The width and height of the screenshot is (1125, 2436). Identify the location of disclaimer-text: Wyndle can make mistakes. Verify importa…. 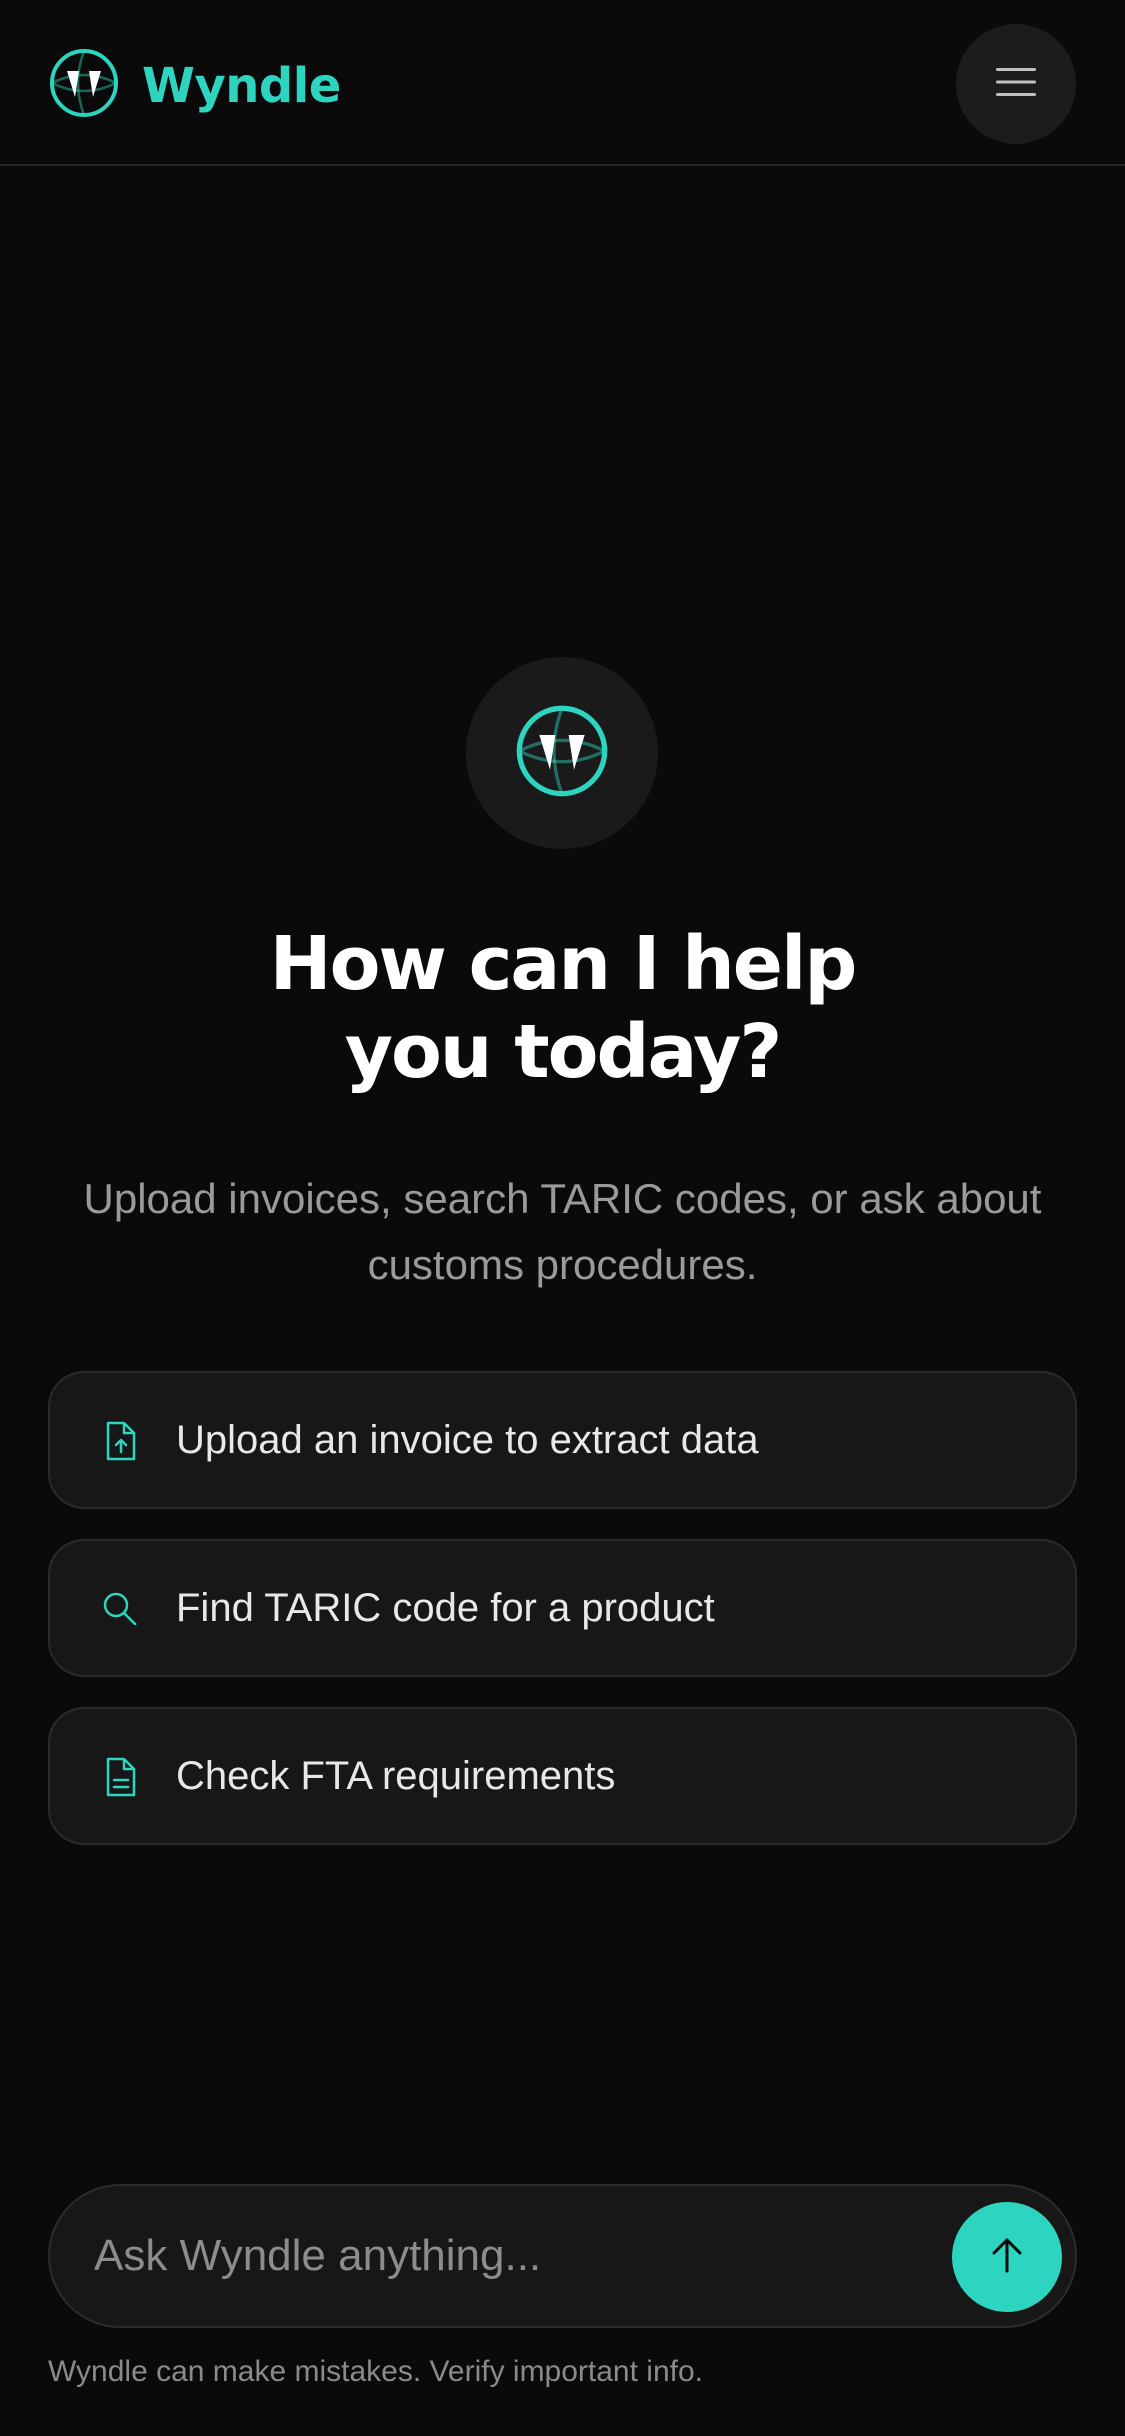
(375, 2371).